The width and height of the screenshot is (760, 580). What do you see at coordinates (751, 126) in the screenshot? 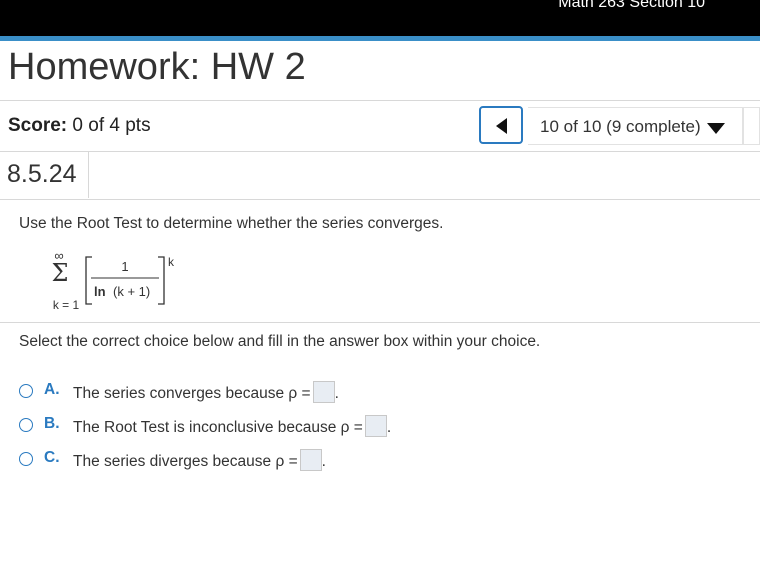
I see `next-question-button` at bounding box center [751, 126].